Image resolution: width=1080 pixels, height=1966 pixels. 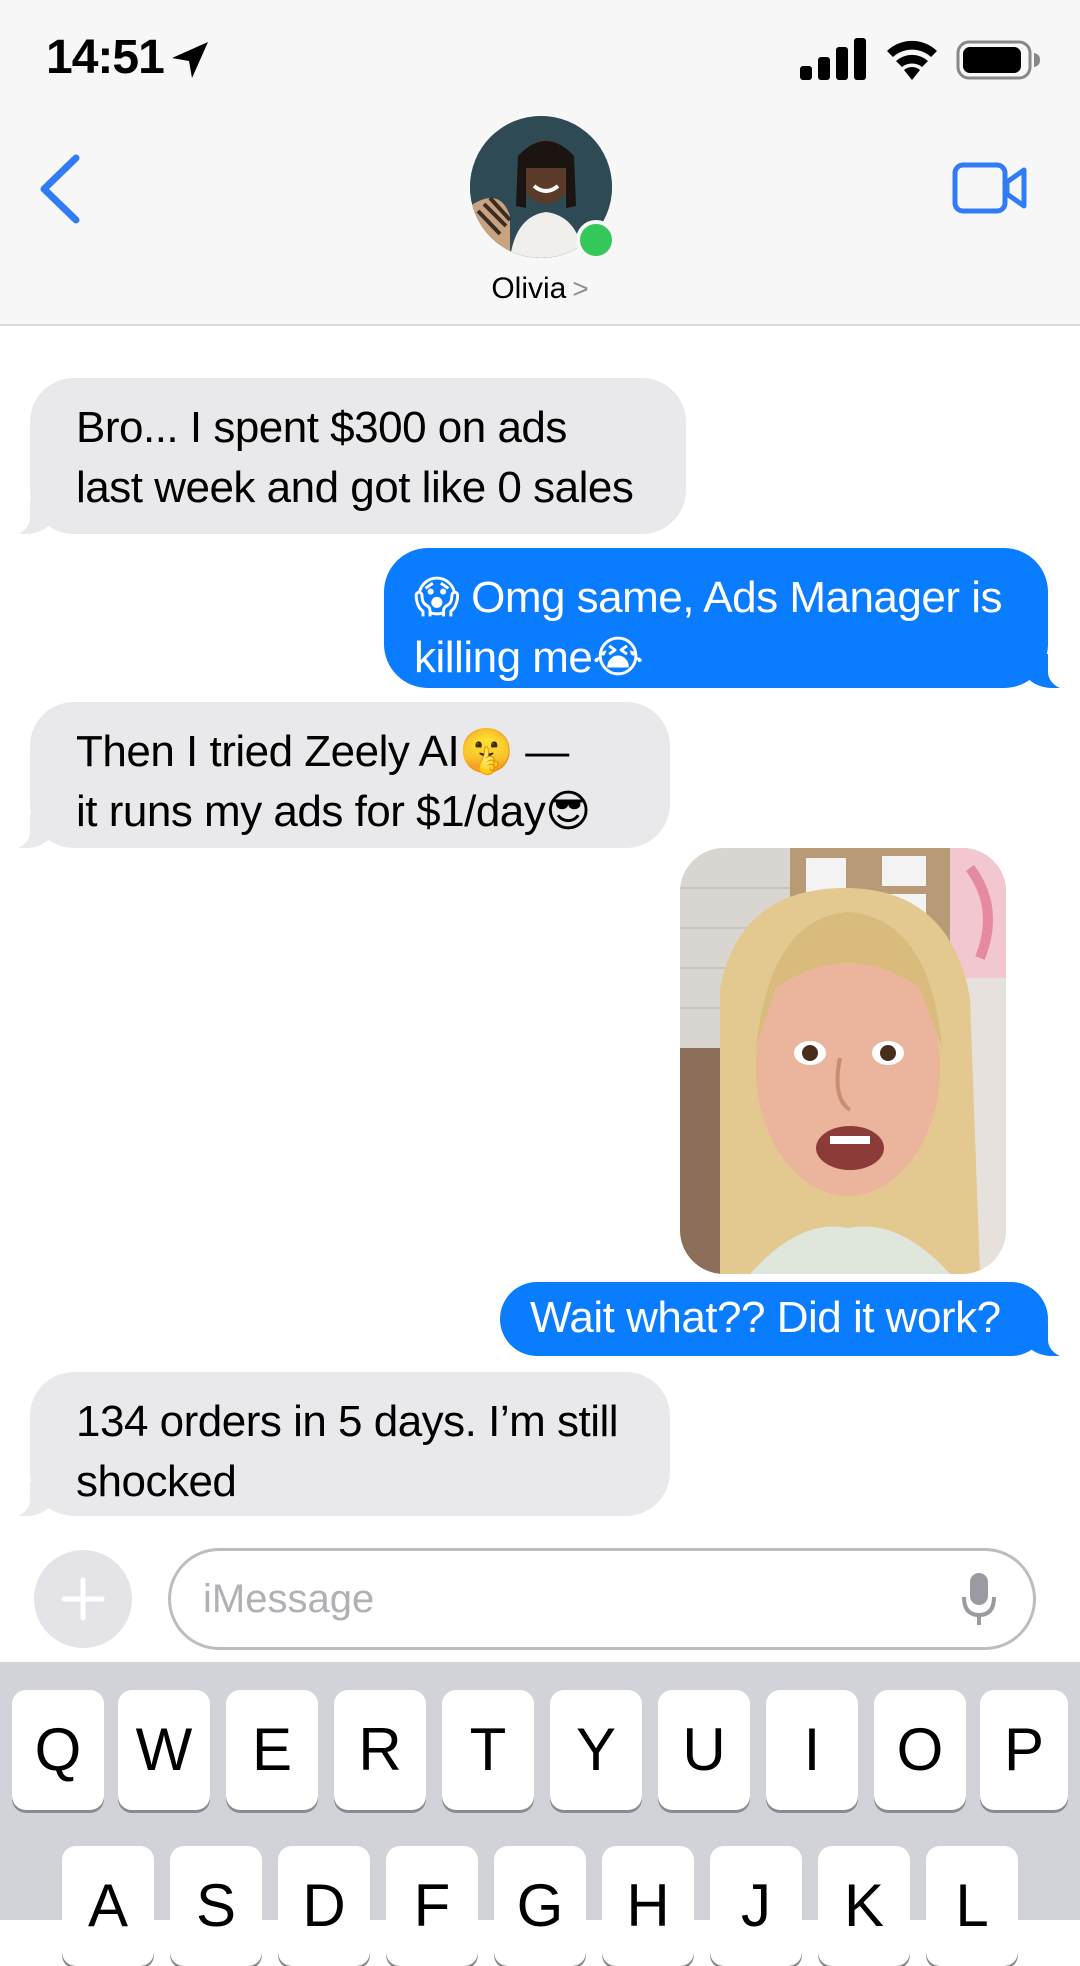 I want to click on message-bubble-outgoing: Wait what?? Did it work?, so click(x=789, y=1320).